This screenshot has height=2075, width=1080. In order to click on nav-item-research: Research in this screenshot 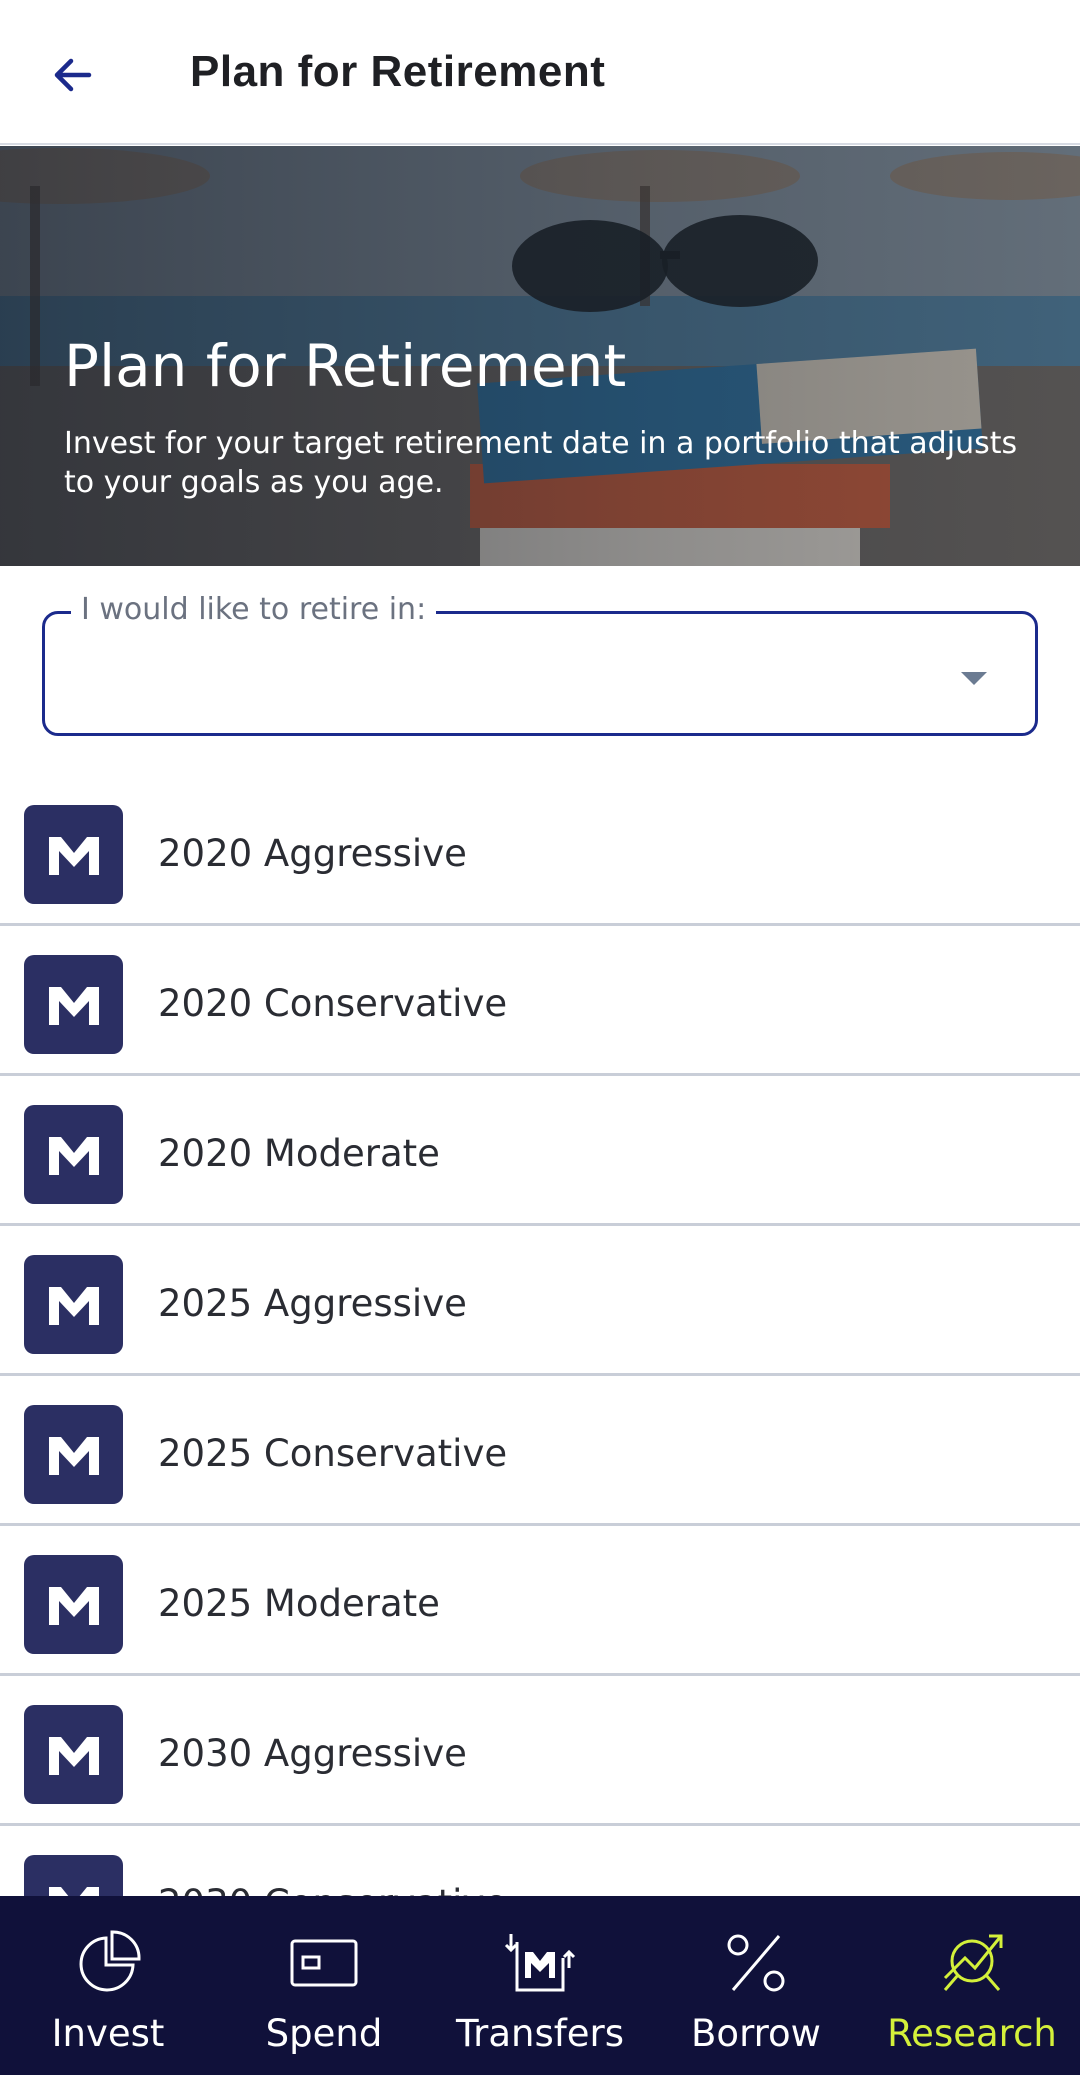, I will do `click(972, 1985)`.